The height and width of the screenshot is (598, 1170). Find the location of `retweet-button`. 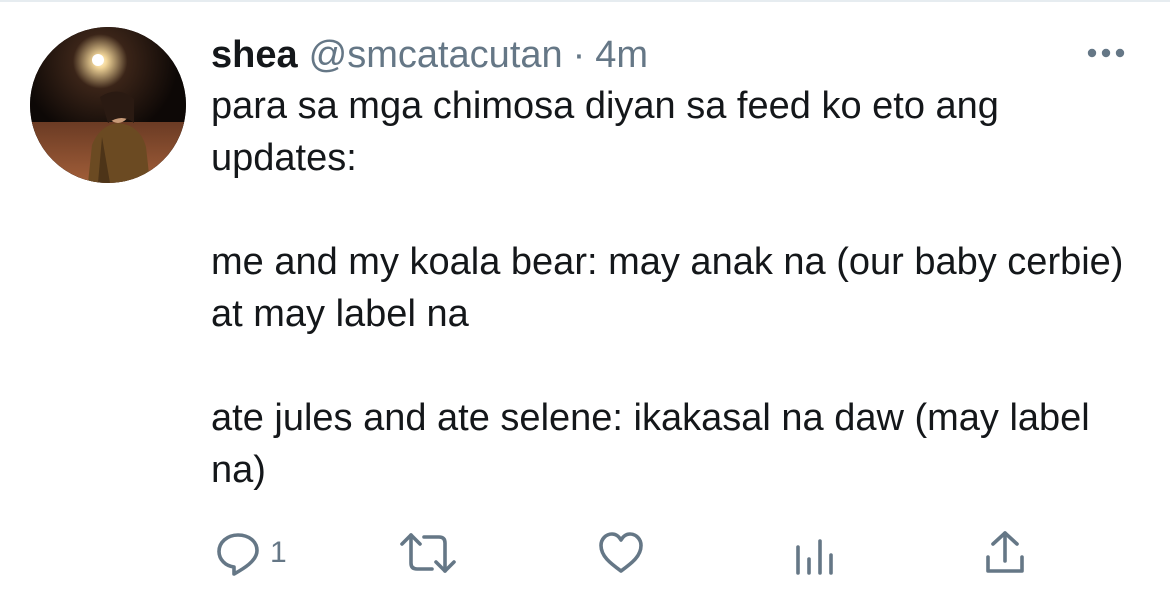

retweet-button is located at coordinates (428, 553).